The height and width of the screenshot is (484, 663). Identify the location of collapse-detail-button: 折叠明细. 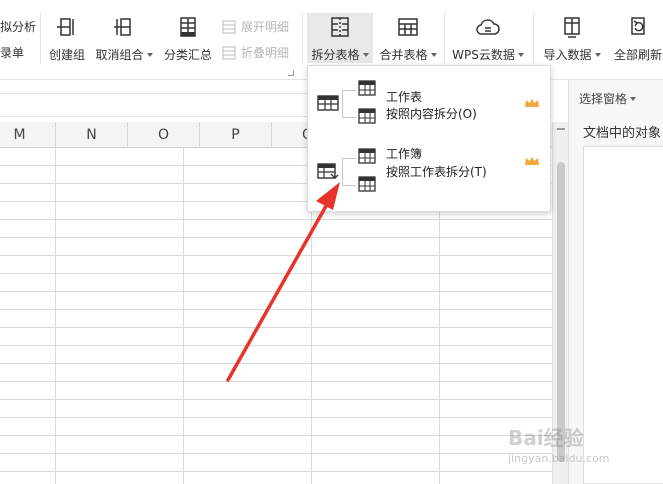
(255, 52).